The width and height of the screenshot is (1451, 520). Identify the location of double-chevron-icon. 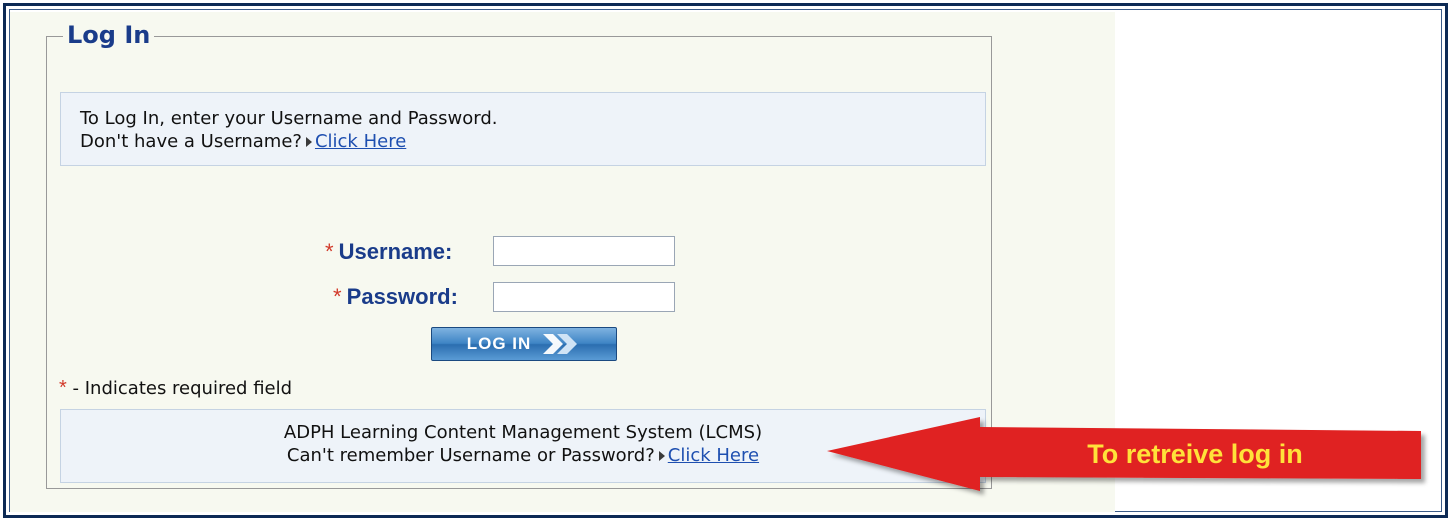
(560, 344).